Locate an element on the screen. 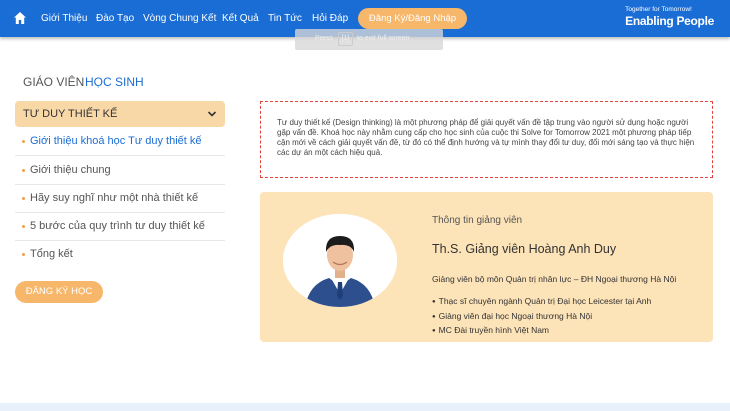 The height and width of the screenshot is (411, 730). sidebar-item-summary: Tổng kết is located at coordinates (120, 255).